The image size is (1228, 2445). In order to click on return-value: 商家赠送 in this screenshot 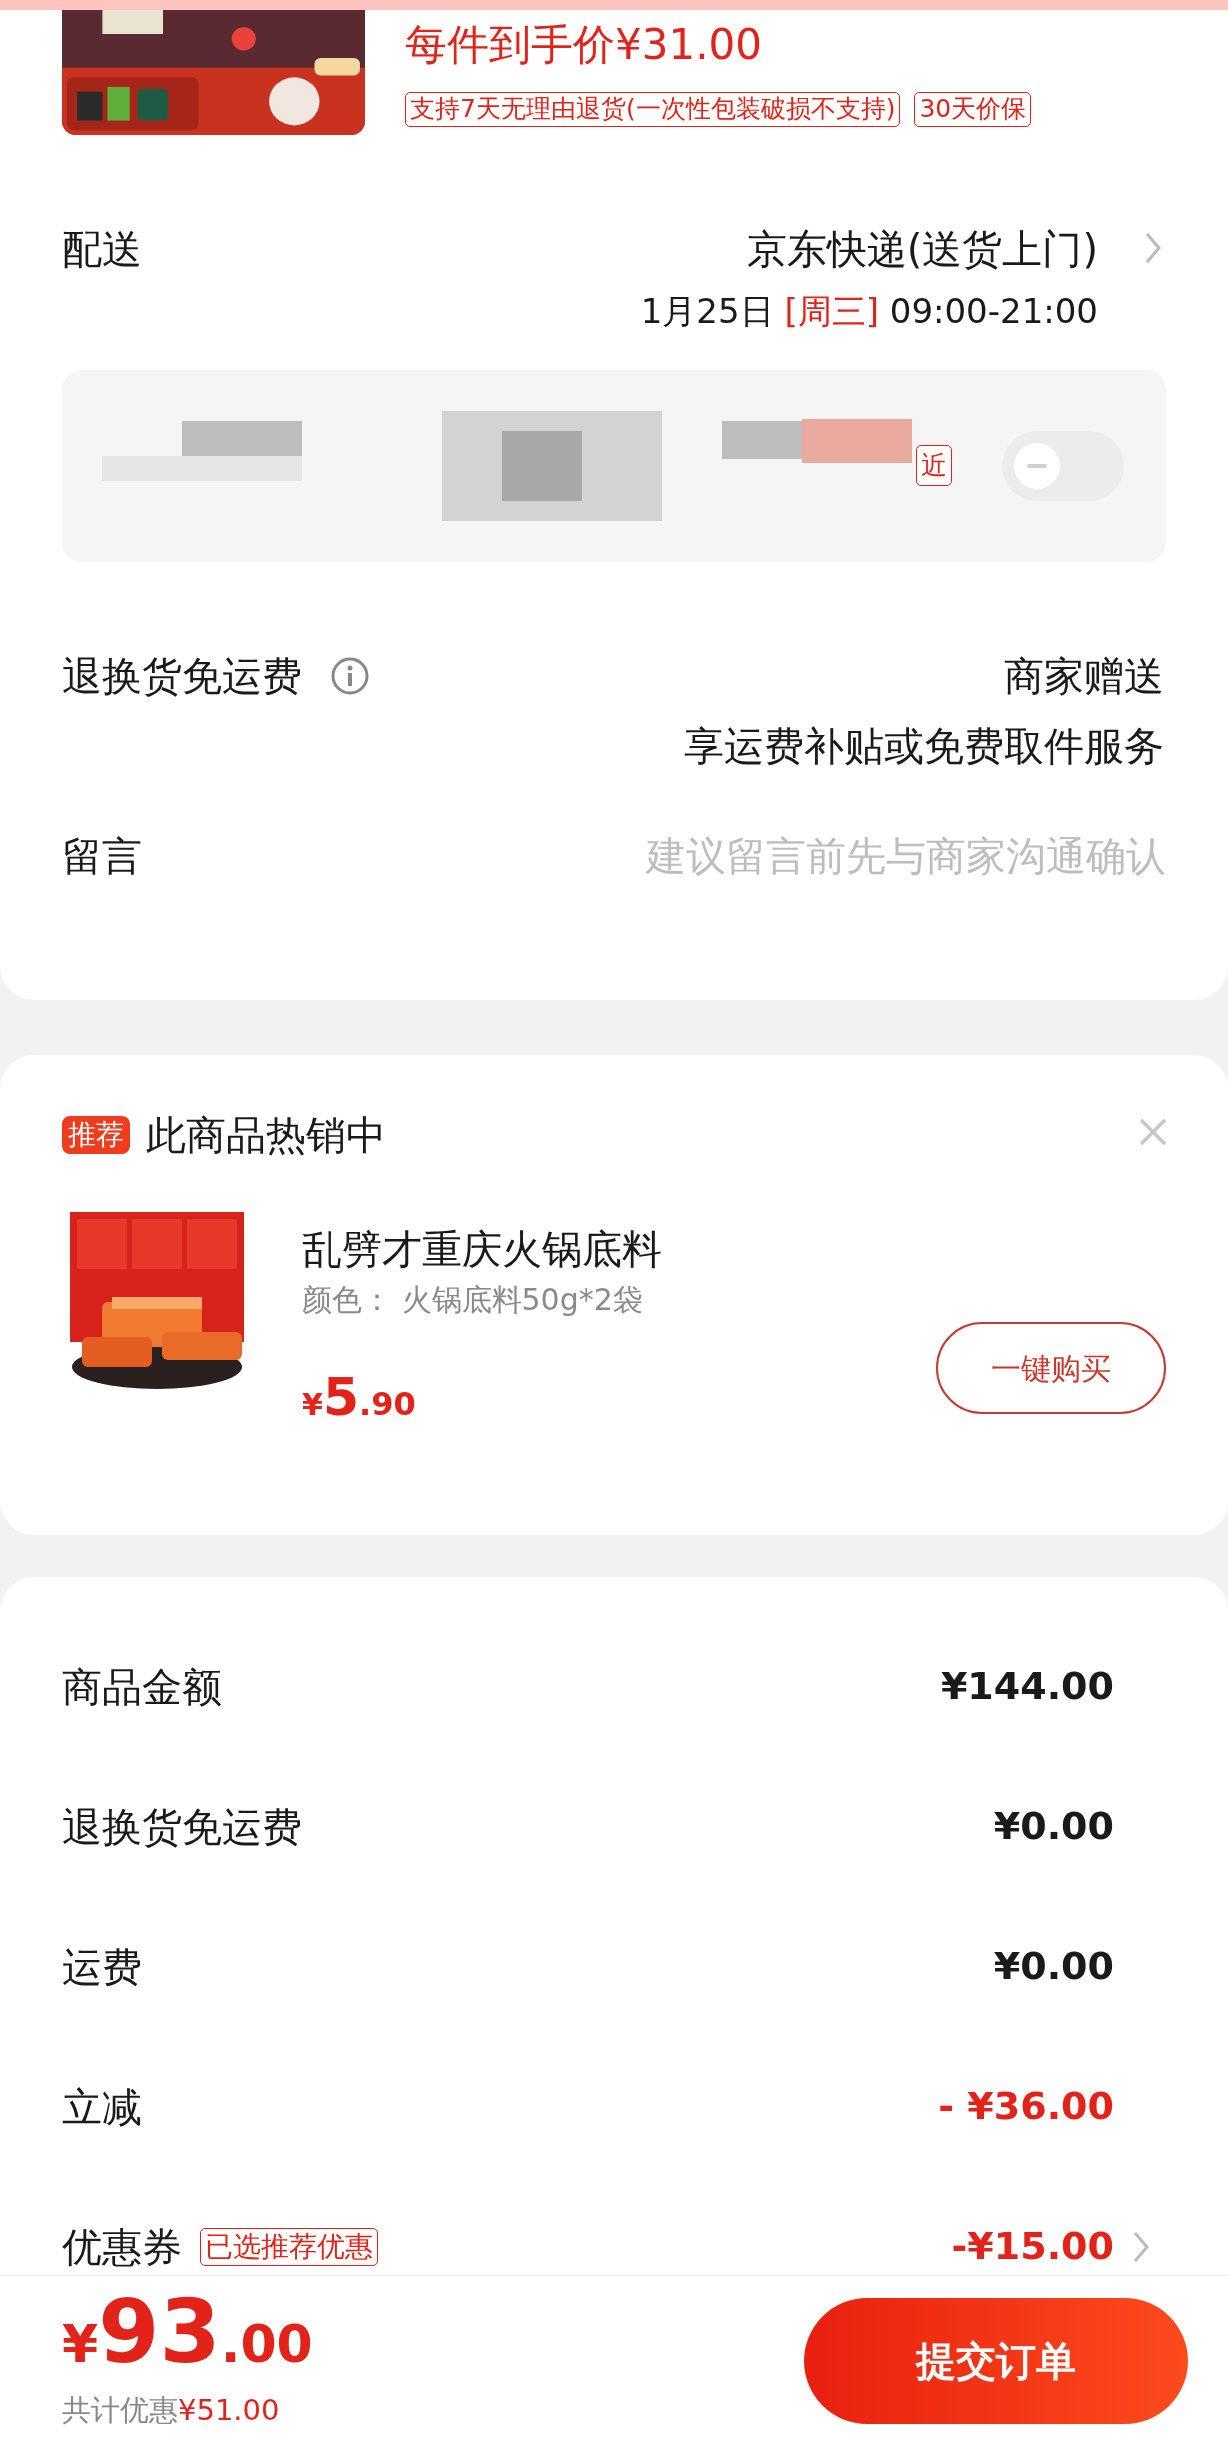, I will do `click(1084, 675)`.